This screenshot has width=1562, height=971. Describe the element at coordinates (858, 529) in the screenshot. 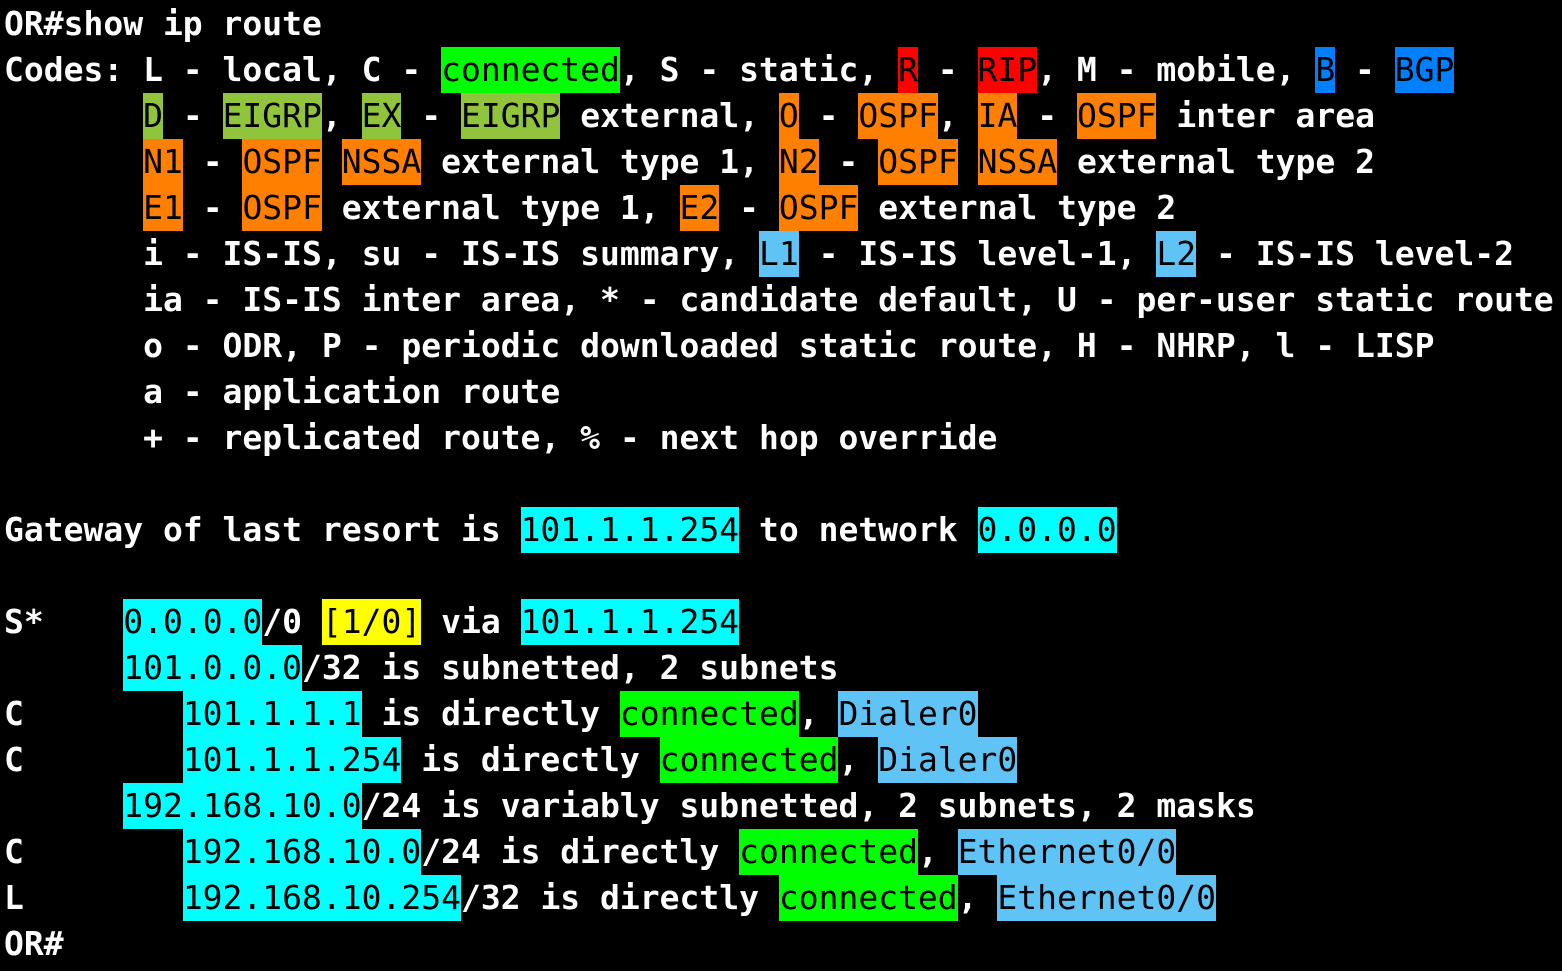

I see `terminal-text: to network` at that location.